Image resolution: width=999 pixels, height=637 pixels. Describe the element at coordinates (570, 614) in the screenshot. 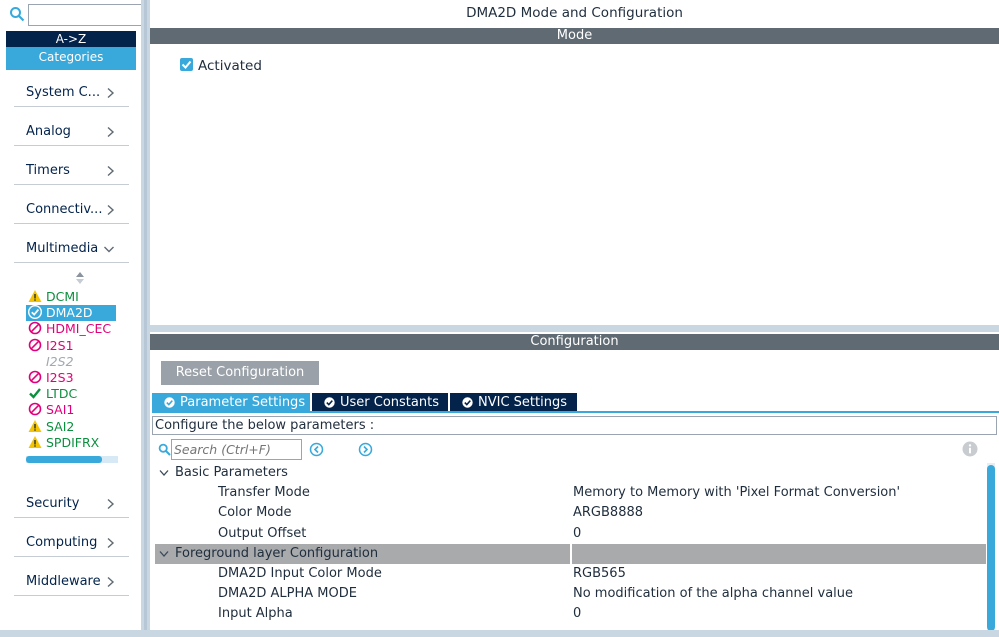

I see `param-row: Input Alpha 0` at that location.